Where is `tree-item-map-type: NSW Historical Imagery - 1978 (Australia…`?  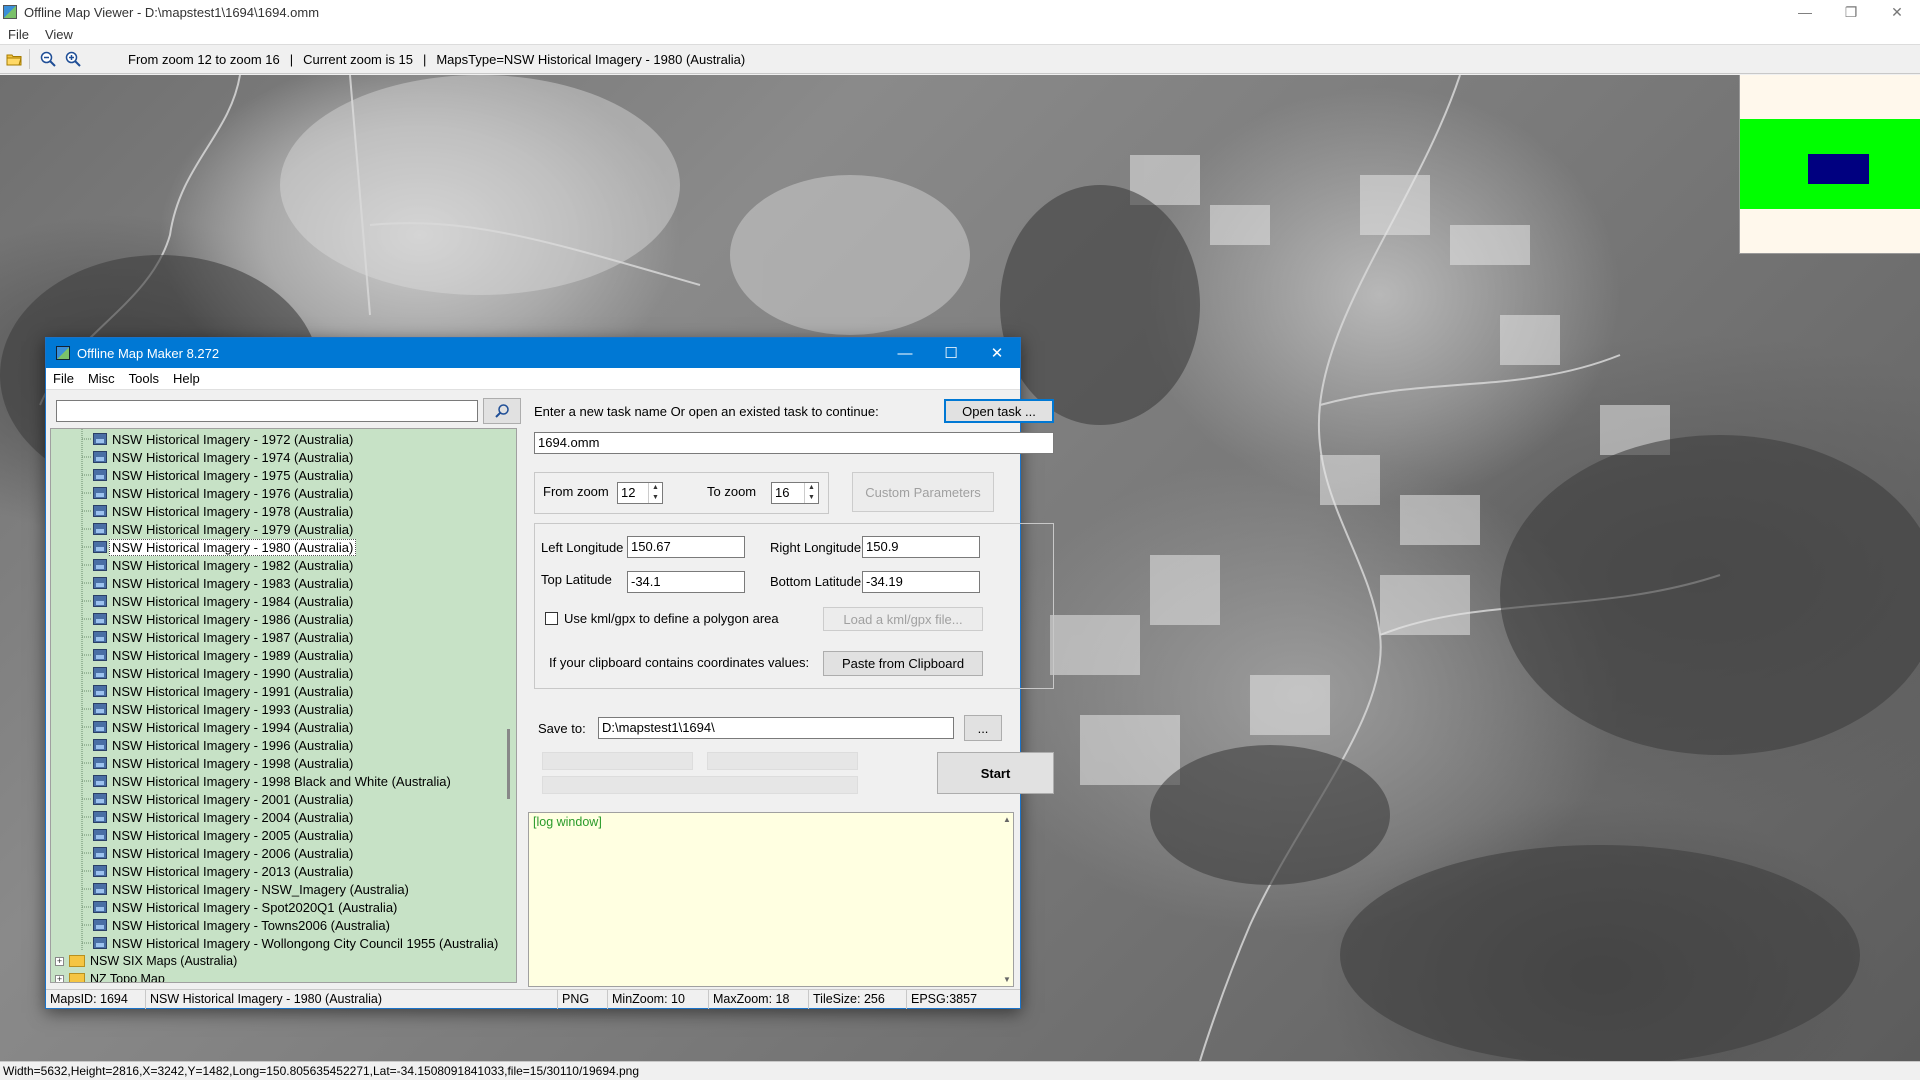 tree-item-map-type: NSW Historical Imagery - 1978 (Australia… is located at coordinates (223, 511).